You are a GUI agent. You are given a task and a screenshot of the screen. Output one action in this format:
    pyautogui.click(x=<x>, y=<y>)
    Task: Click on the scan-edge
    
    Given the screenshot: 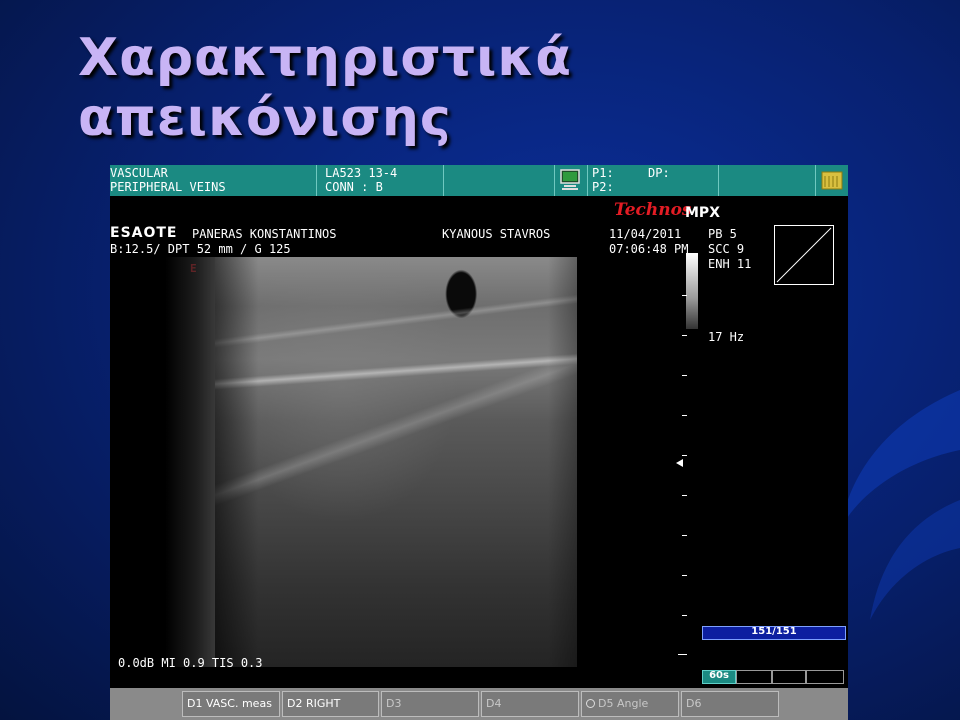 What is the action you would take?
    pyautogui.click(x=191, y=462)
    